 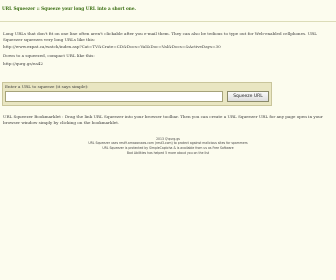 What do you see at coordinates (248, 96) in the screenshot?
I see `squeeze-url-button: Squeeze URL` at bounding box center [248, 96].